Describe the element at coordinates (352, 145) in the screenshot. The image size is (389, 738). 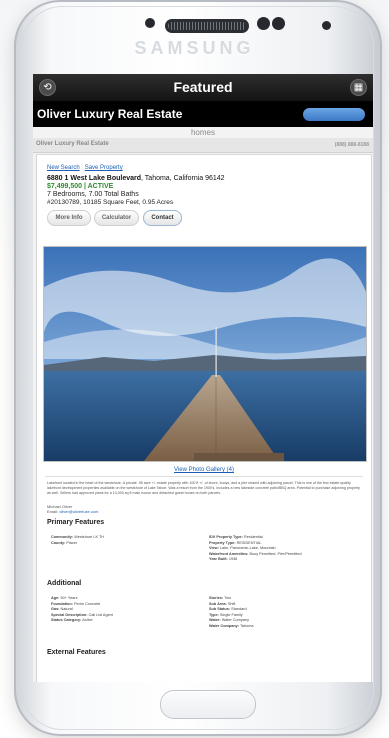
I see `agent-phone: (888) 888-8188` at that location.